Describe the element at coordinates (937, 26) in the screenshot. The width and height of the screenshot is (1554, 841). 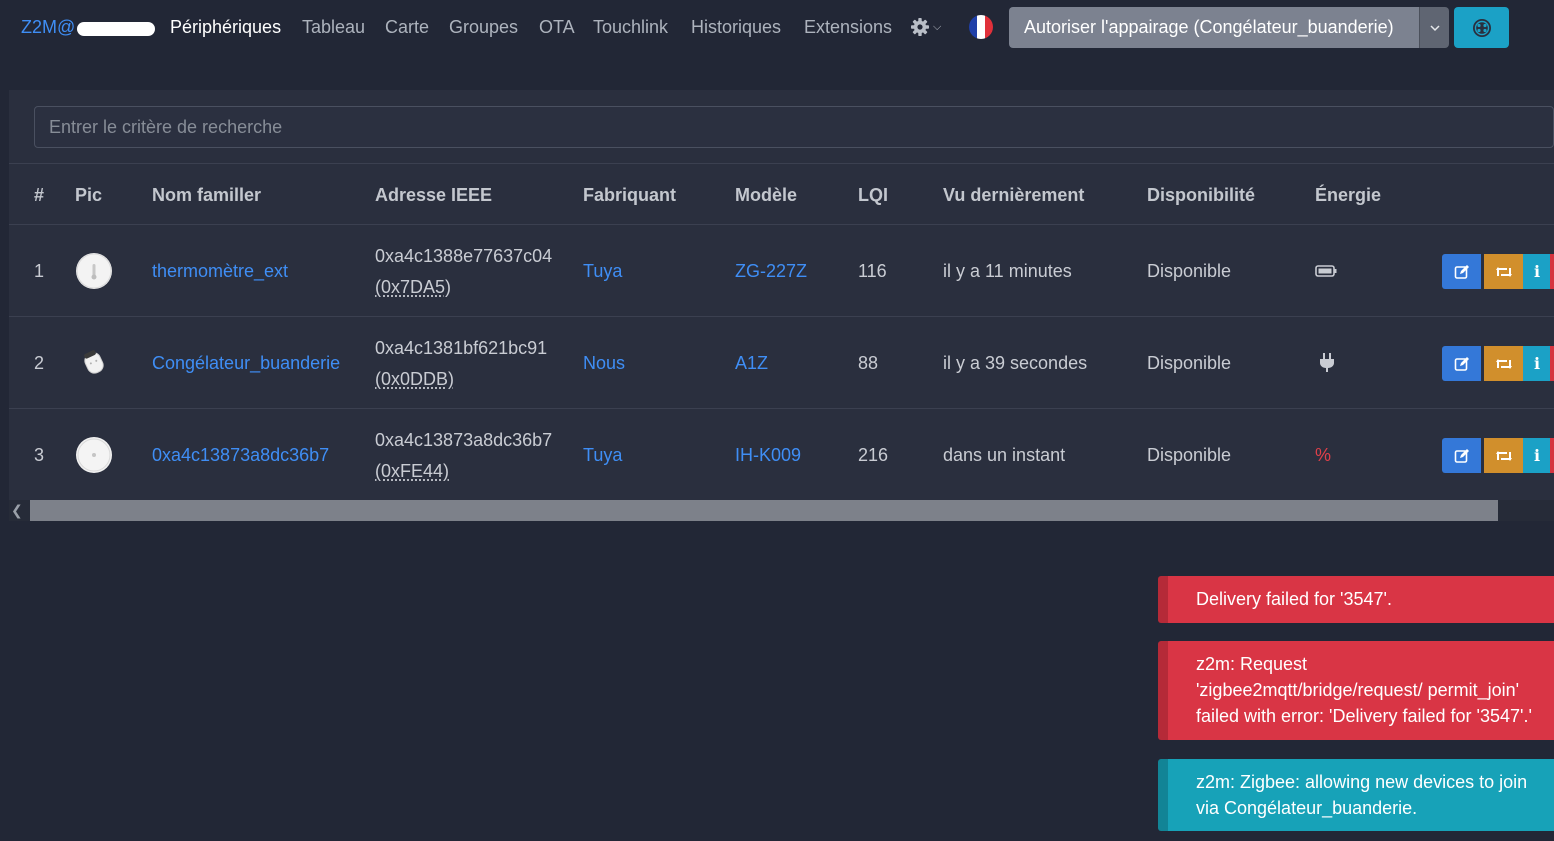
I see `chevron-down-icon: ⌵` at that location.